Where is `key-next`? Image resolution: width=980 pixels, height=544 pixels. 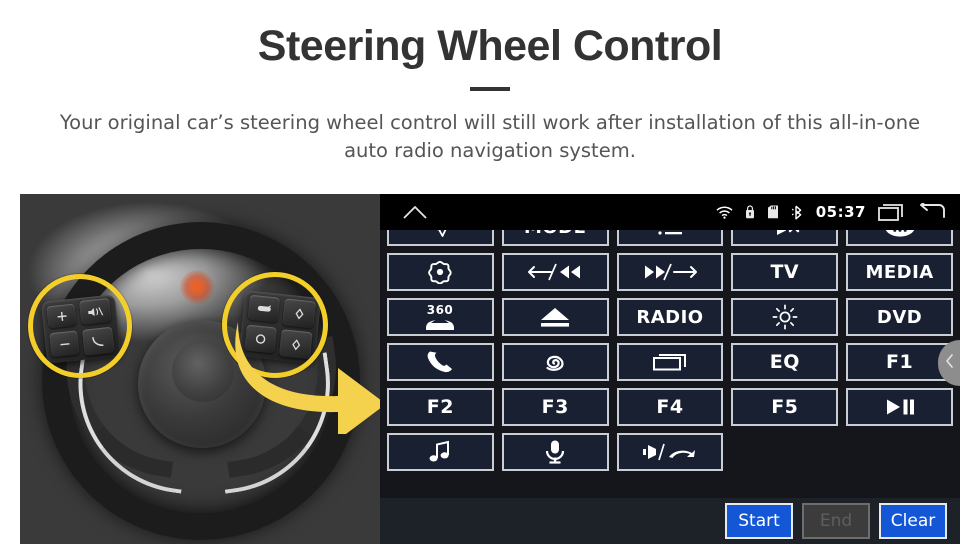
key-next is located at coordinates (670, 272).